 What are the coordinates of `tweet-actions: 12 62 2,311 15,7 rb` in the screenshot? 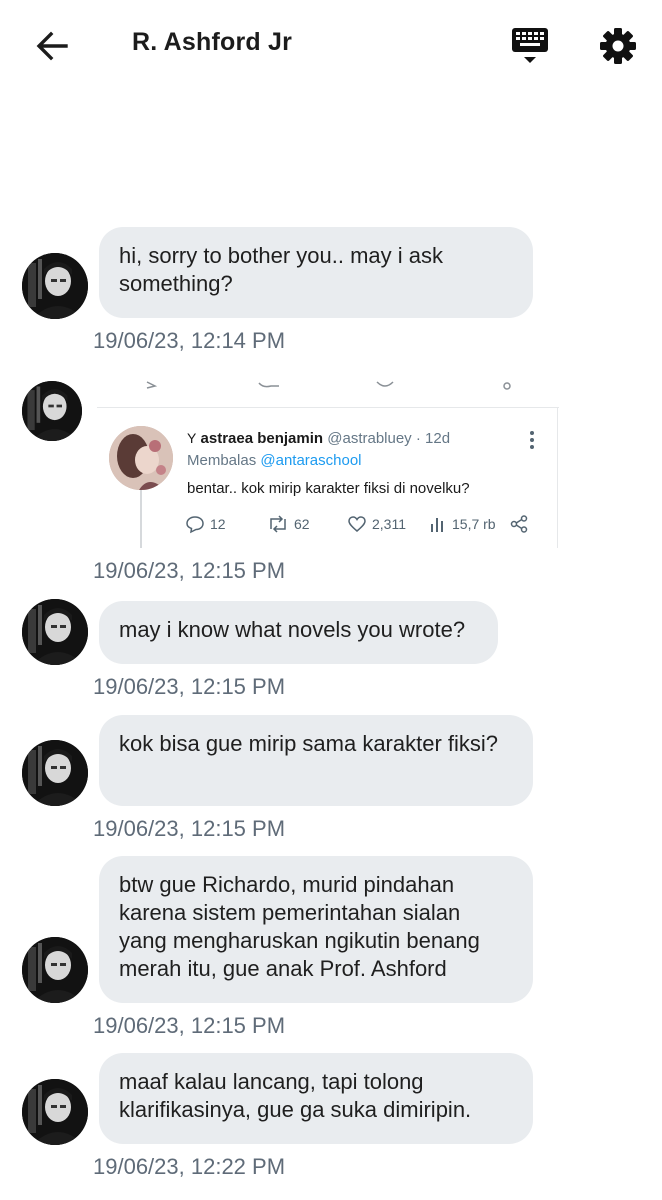 It's located at (360, 525).